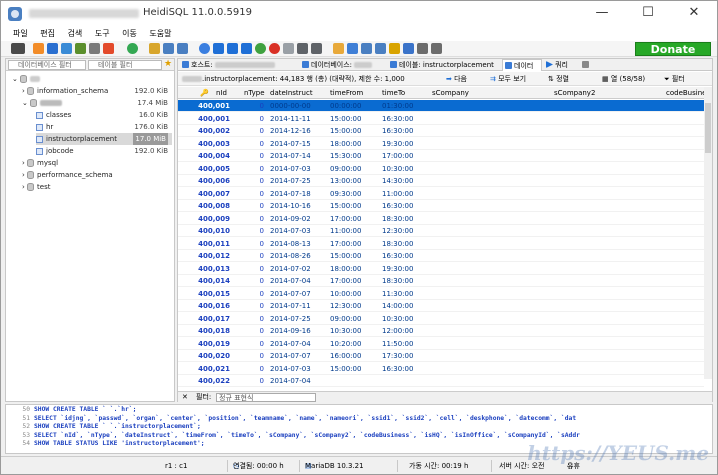 This screenshot has height=475, width=718. I want to click on cell-timeto: 10:30:00, so click(406, 319).